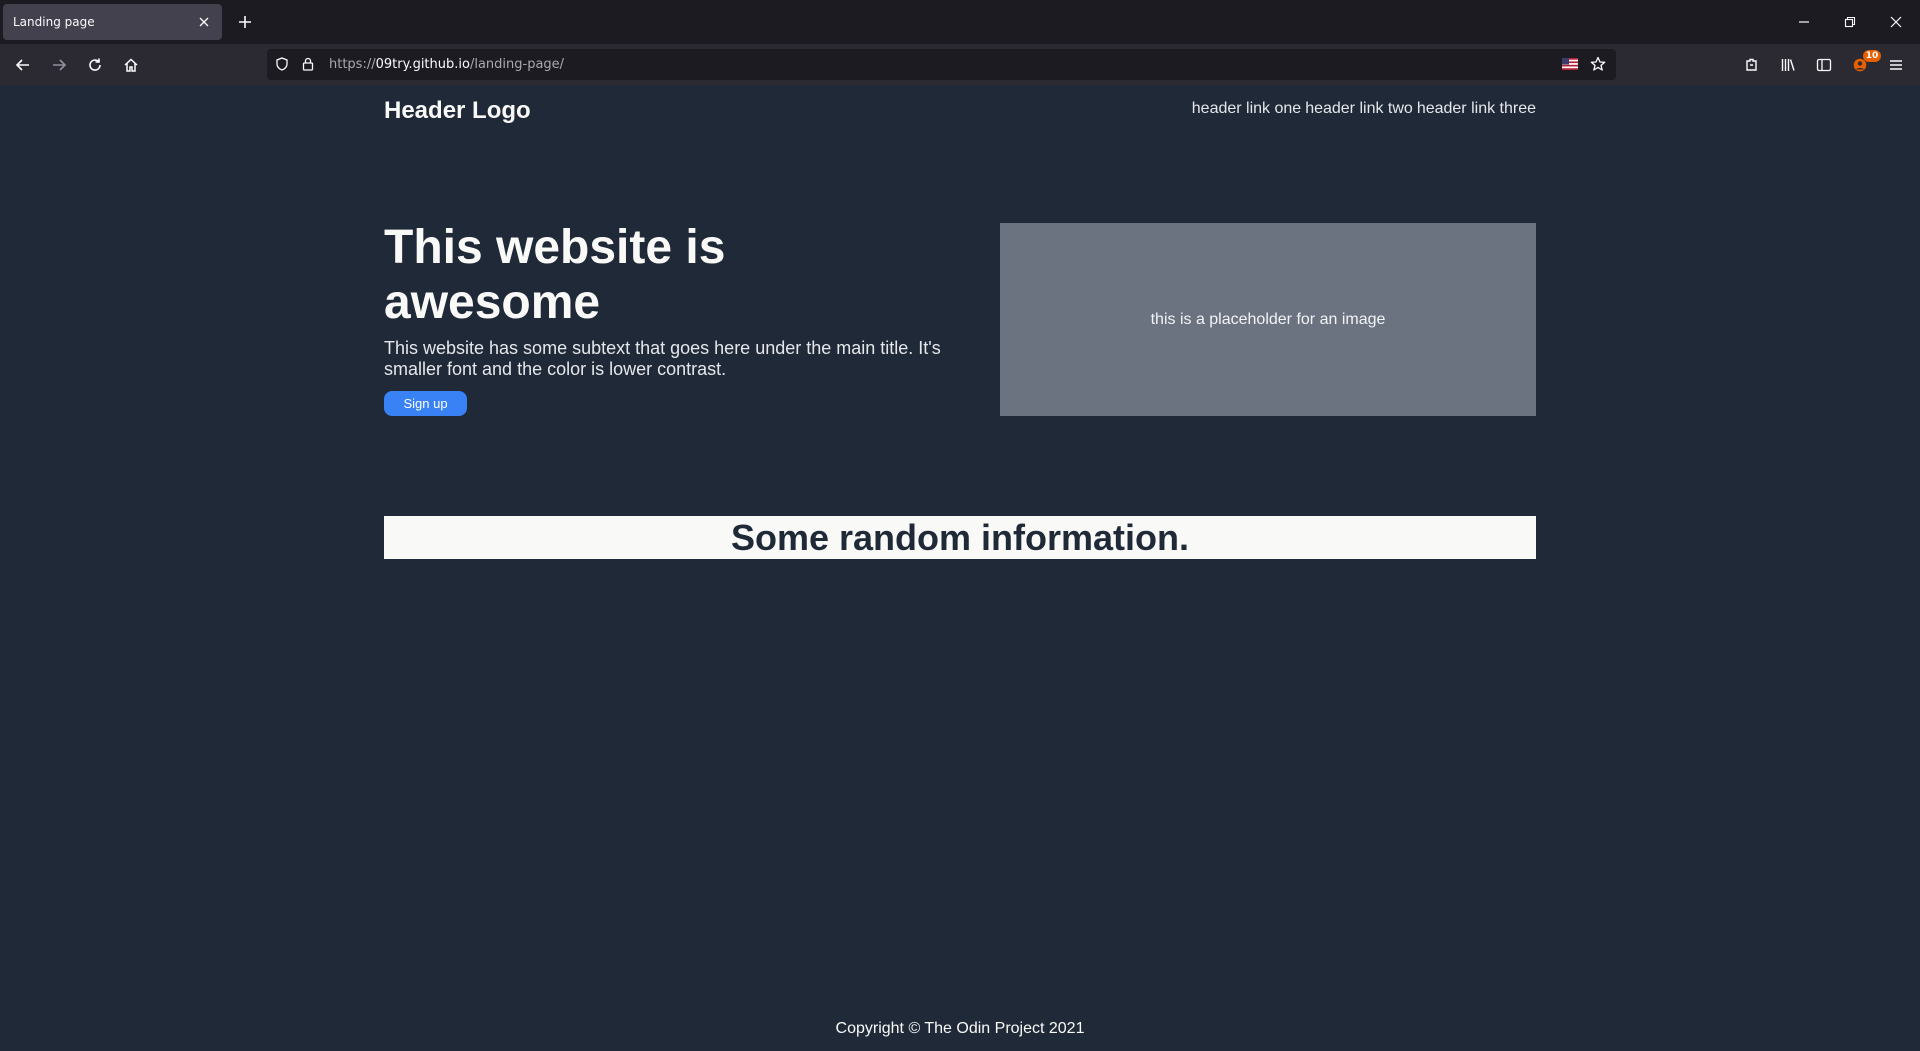 The image size is (1920, 1051). Describe the element at coordinates (1246, 109) in the screenshot. I see `header-link-one: header link one` at that location.